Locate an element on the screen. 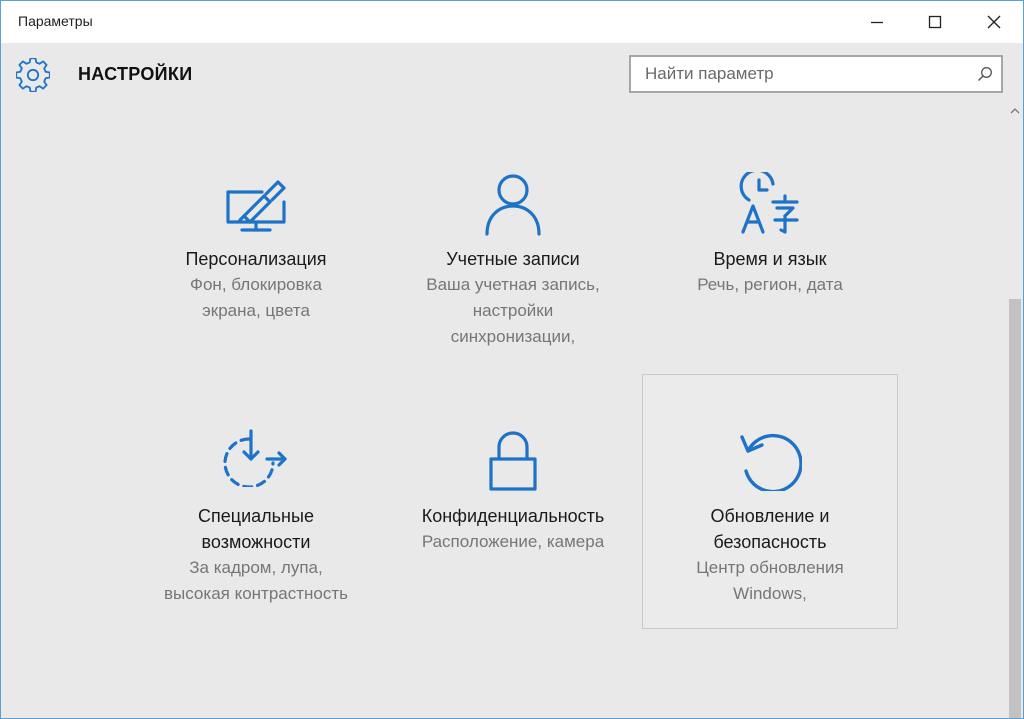 Image resolution: width=1024 pixels, height=719 pixels. monitor-brush-icon is located at coordinates (256, 206).